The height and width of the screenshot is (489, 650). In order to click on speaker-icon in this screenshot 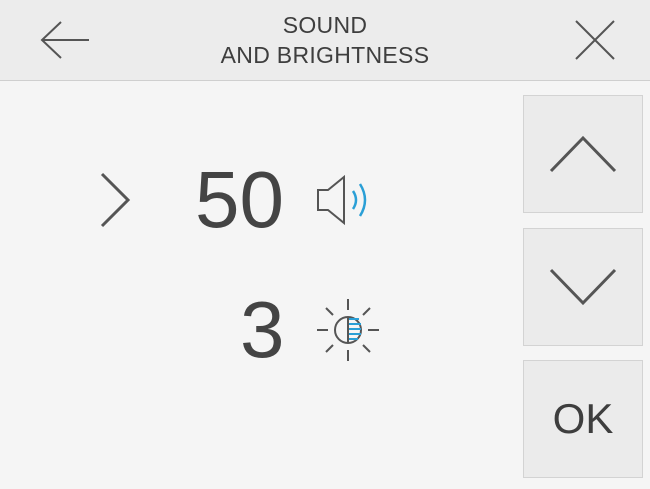, I will do `click(341, 200)`.